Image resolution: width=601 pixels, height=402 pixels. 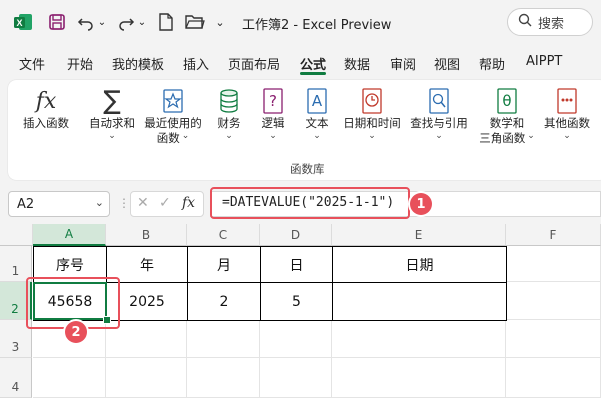 I want to click on open-folder-icon, so click(x=195, y=22).